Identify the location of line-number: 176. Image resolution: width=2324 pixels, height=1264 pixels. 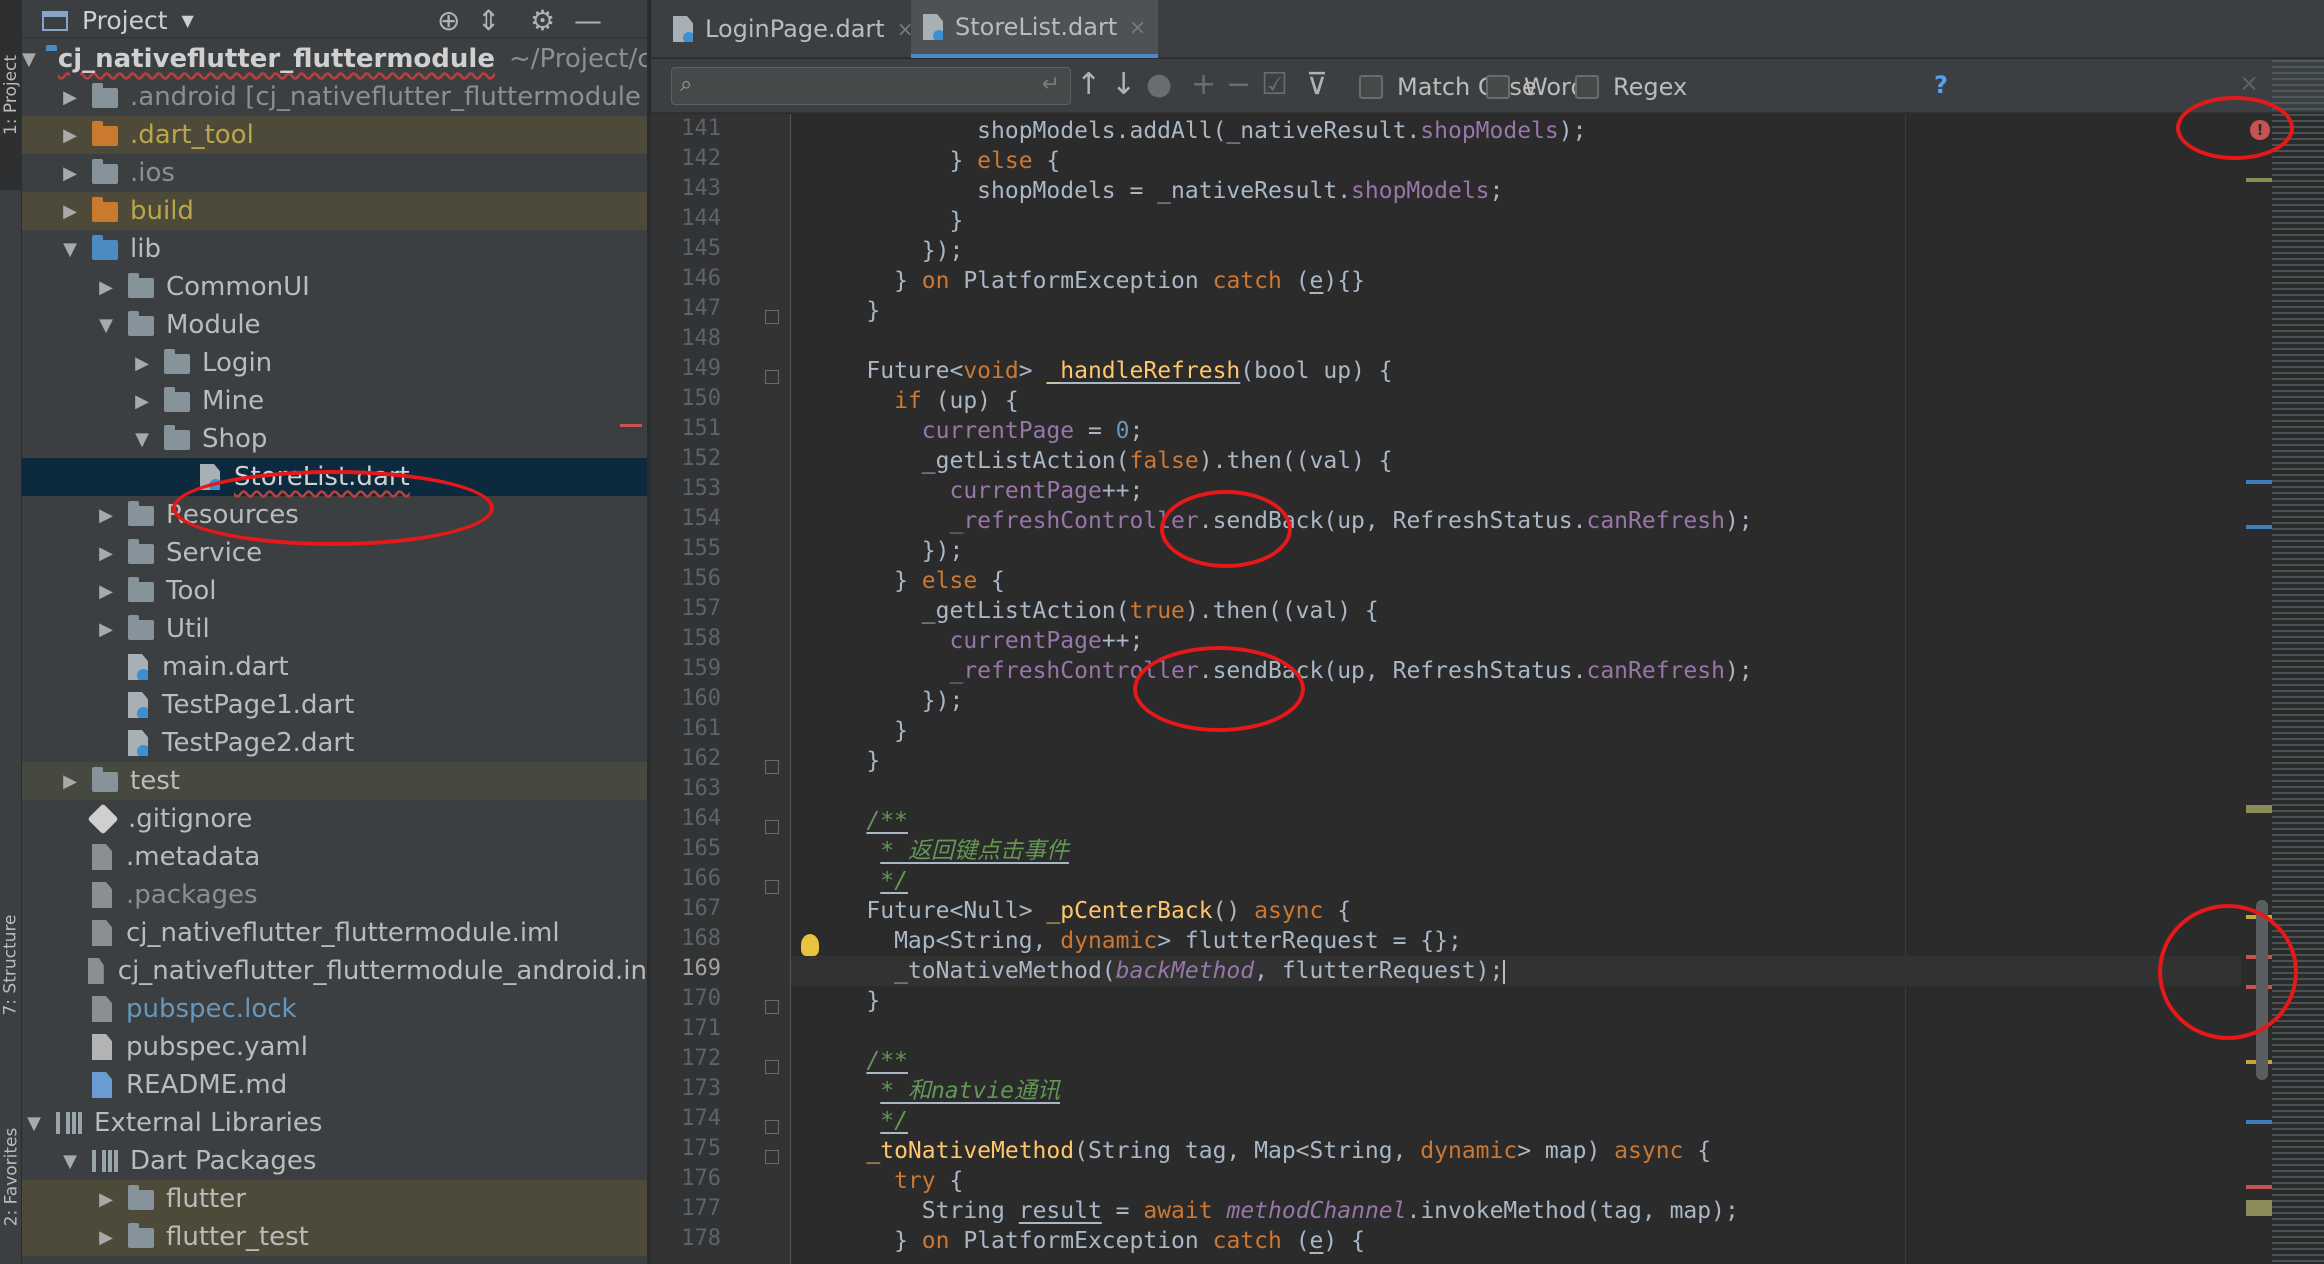
(701, 1178).